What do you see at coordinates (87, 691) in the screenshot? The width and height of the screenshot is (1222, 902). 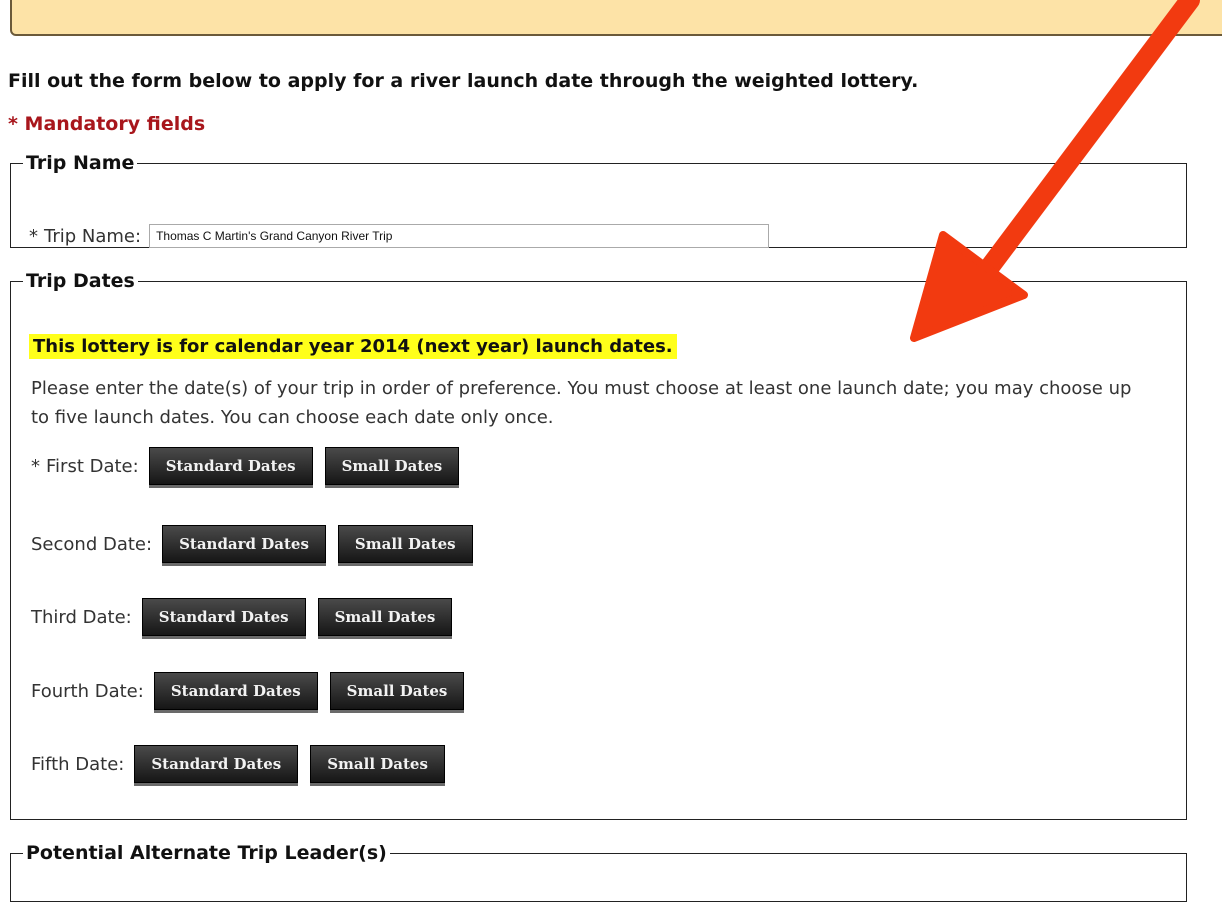 I see `date-label: Fourth Date:` at bounding box center [87, 691].